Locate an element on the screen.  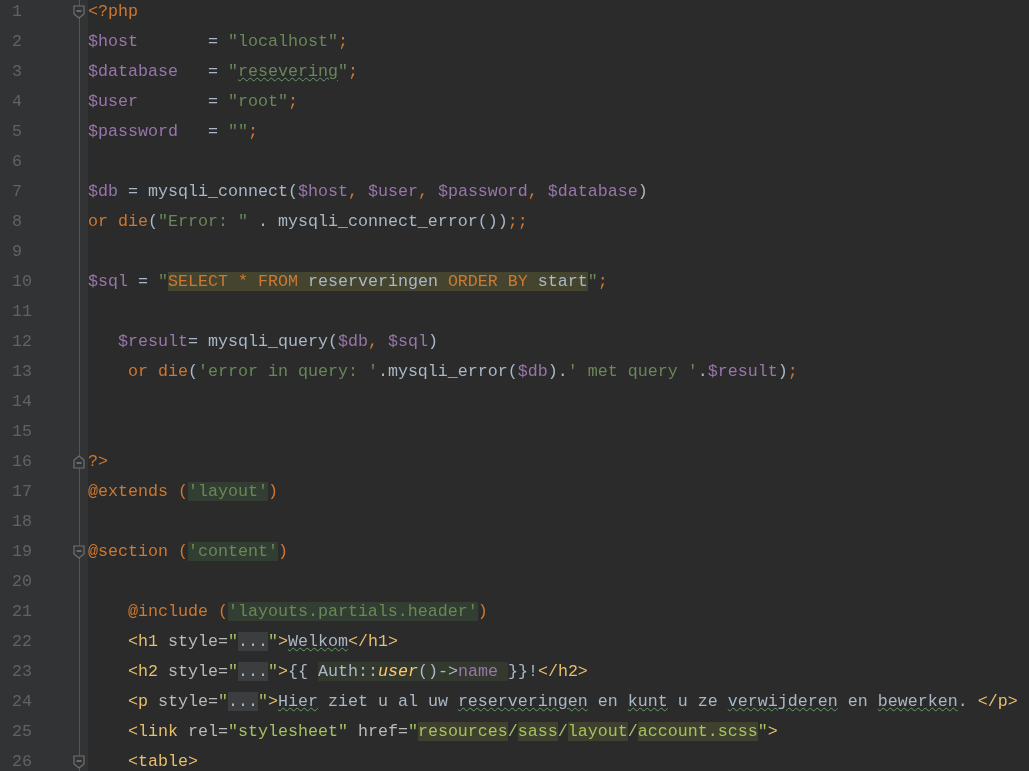
code-line: @include ('layouts.partials.header') is located at coordinates (307, 612).